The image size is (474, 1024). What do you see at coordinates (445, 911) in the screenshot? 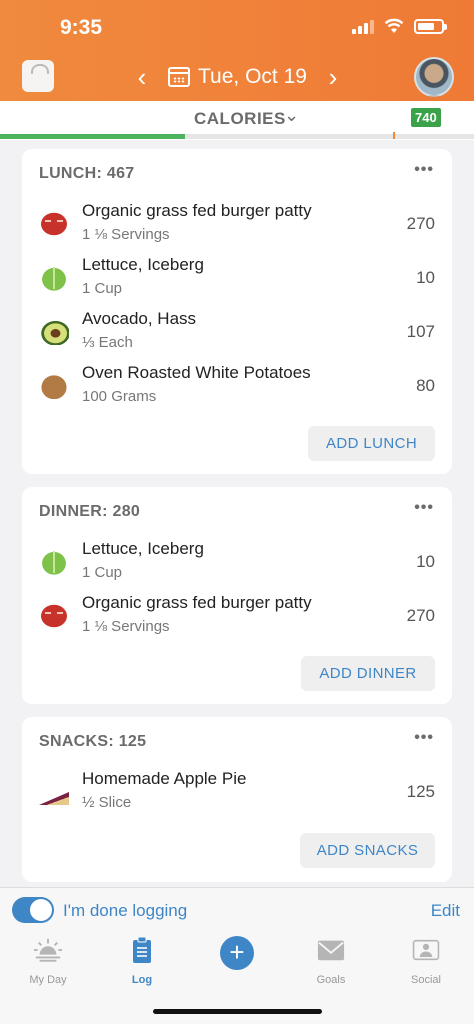
I see `edit-button: Edit` at bounding box center [445, 911].